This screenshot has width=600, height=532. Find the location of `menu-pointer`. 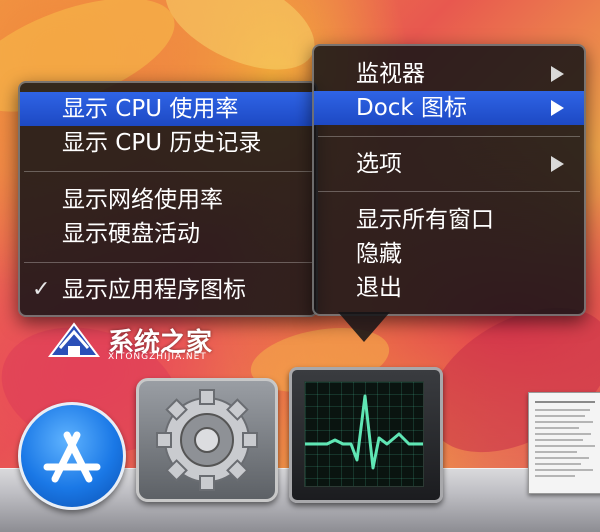

menu-pointer is located at coordinates (364, 327).